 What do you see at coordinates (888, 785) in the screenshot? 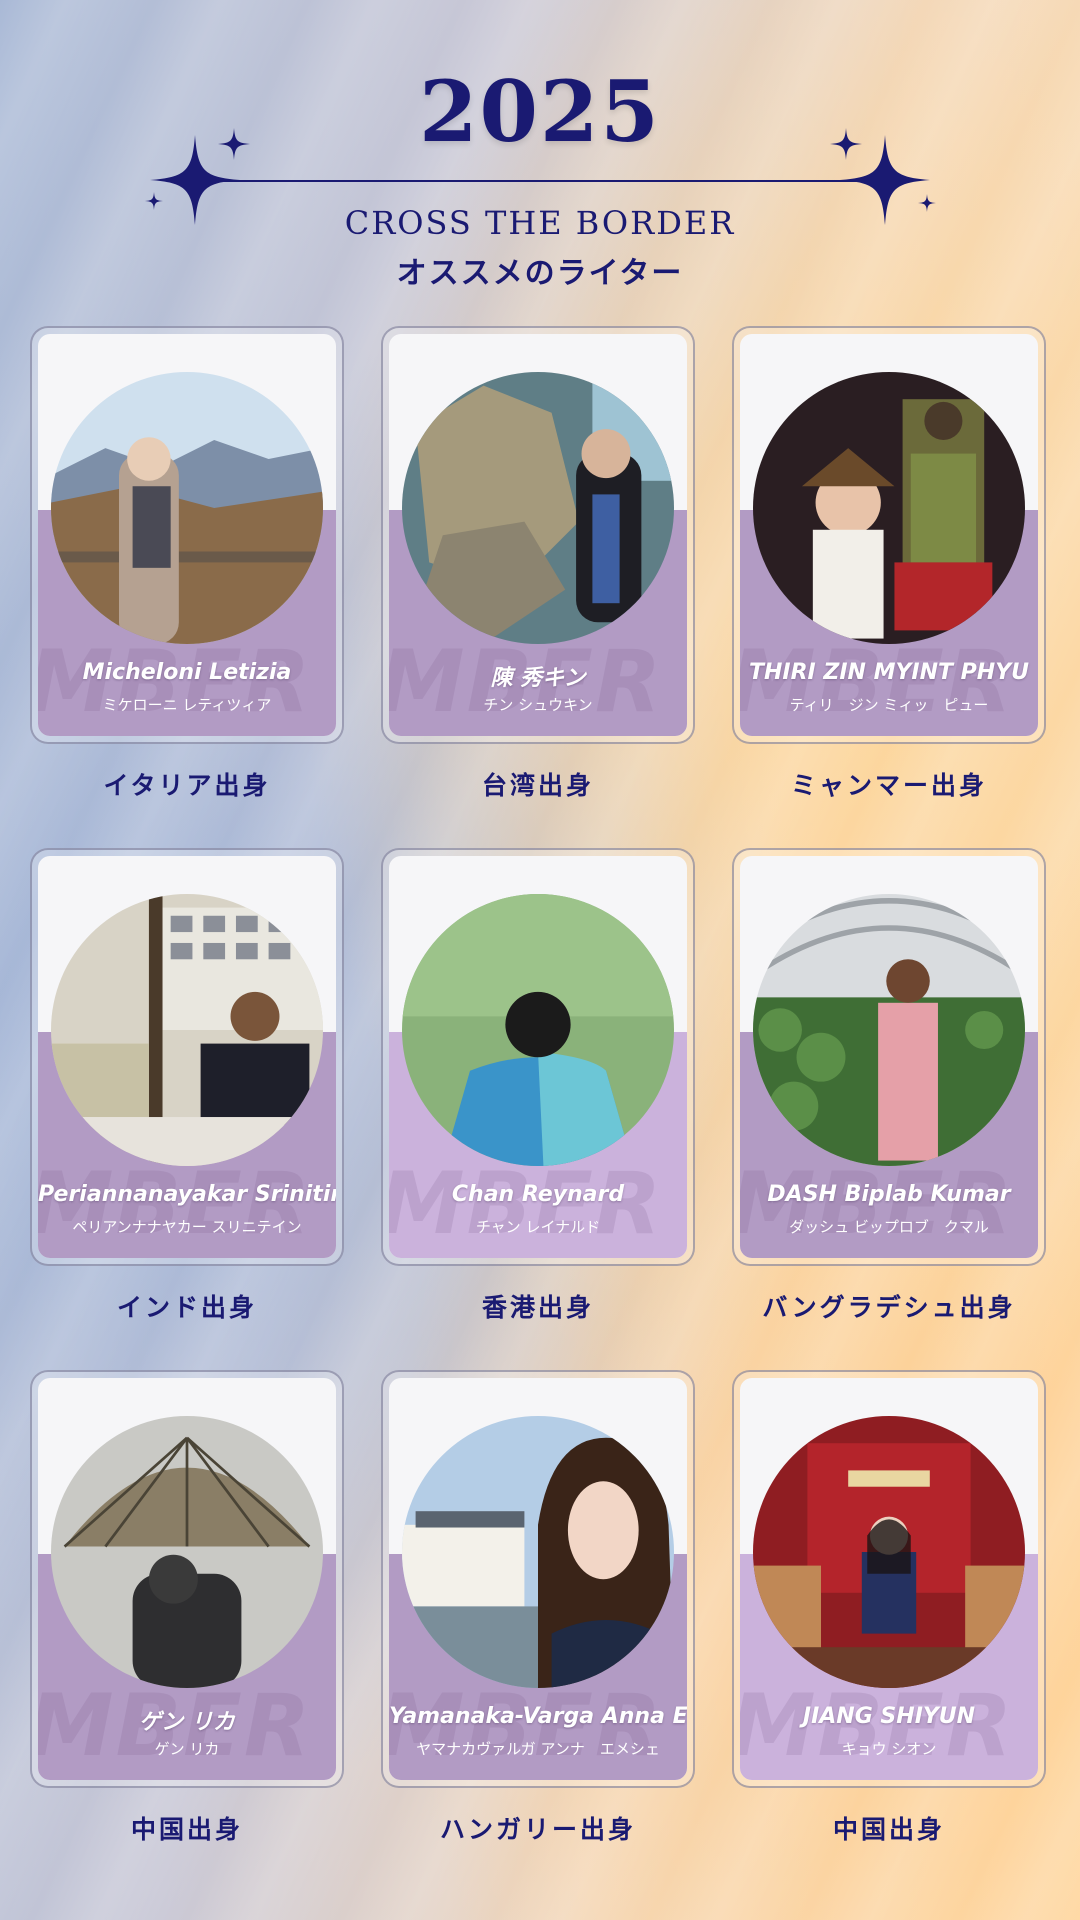
I see `writer-origin: ミャンマー出身` at bounding box center [888, 785].